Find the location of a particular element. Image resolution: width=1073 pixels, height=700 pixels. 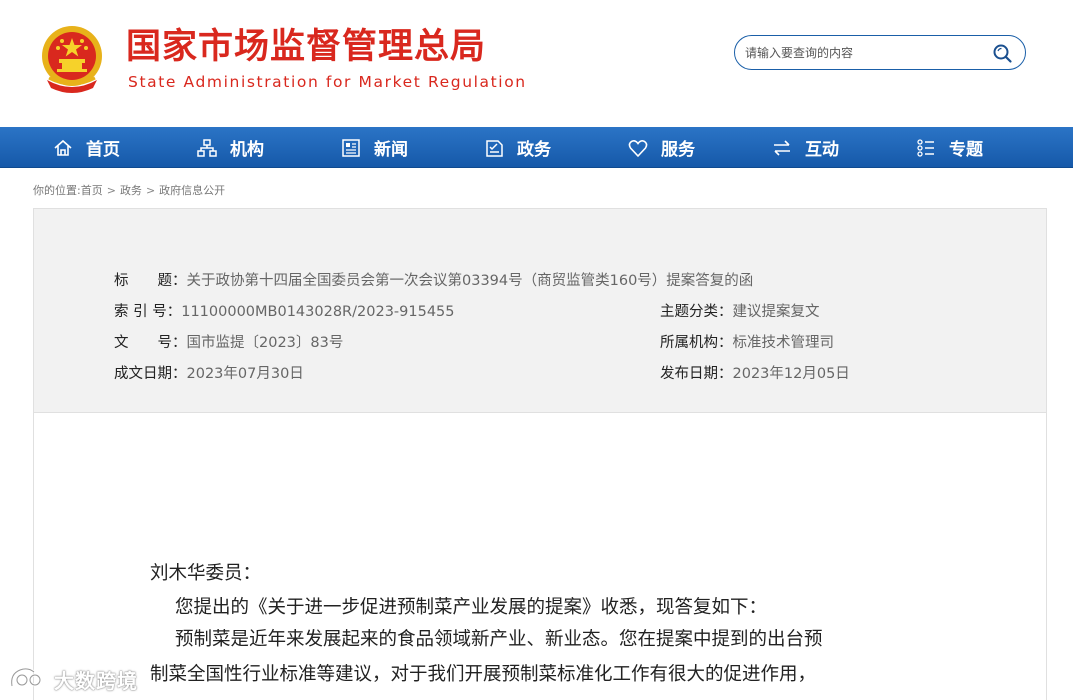

nav-item-topics: 专题 is located at coordinates (949, 147).